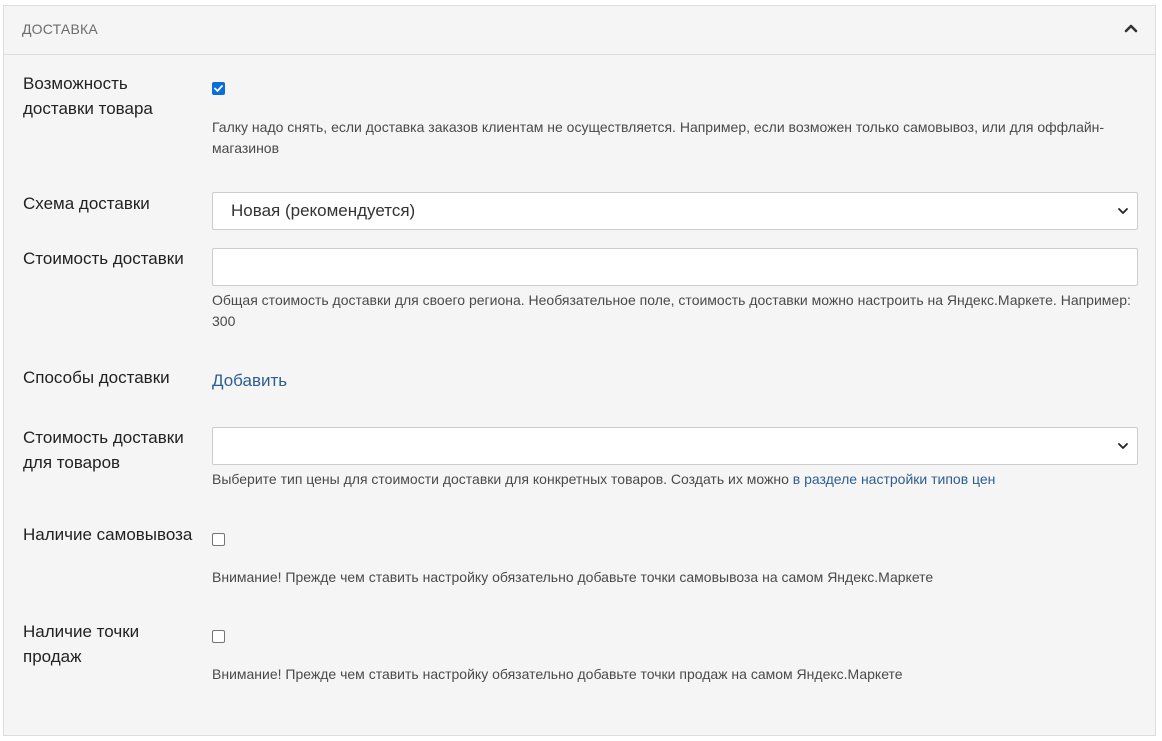 The width and height of the screenshot is (1162, 741). I want to click on check-icon, so click(218, 88).